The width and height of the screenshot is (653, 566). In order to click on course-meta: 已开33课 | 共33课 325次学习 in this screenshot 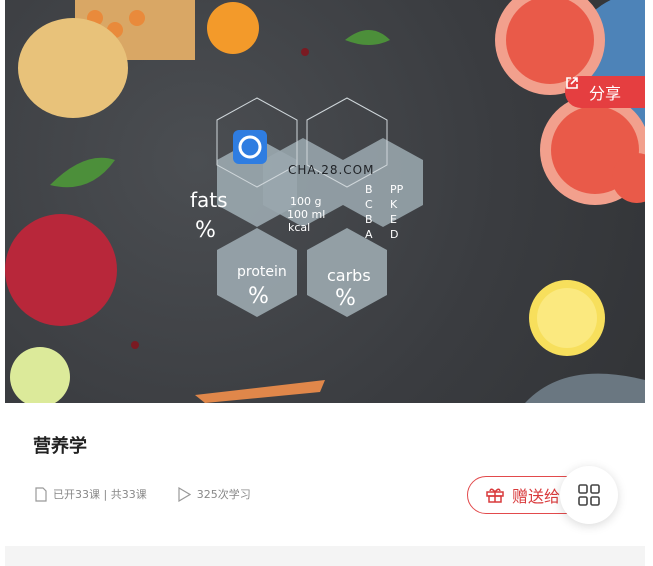, I will do `click(143, 494)`.